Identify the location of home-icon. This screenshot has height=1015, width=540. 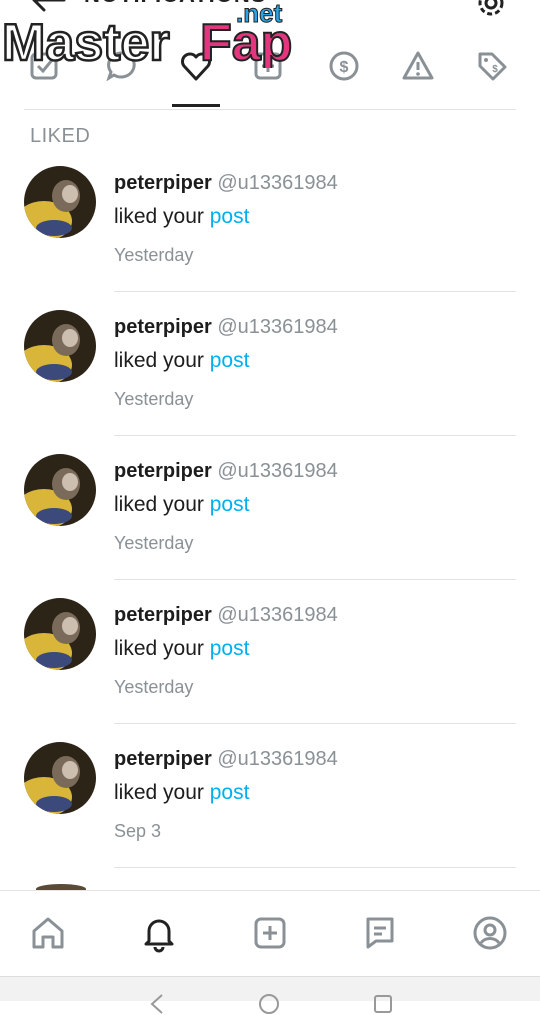
(48, 933).